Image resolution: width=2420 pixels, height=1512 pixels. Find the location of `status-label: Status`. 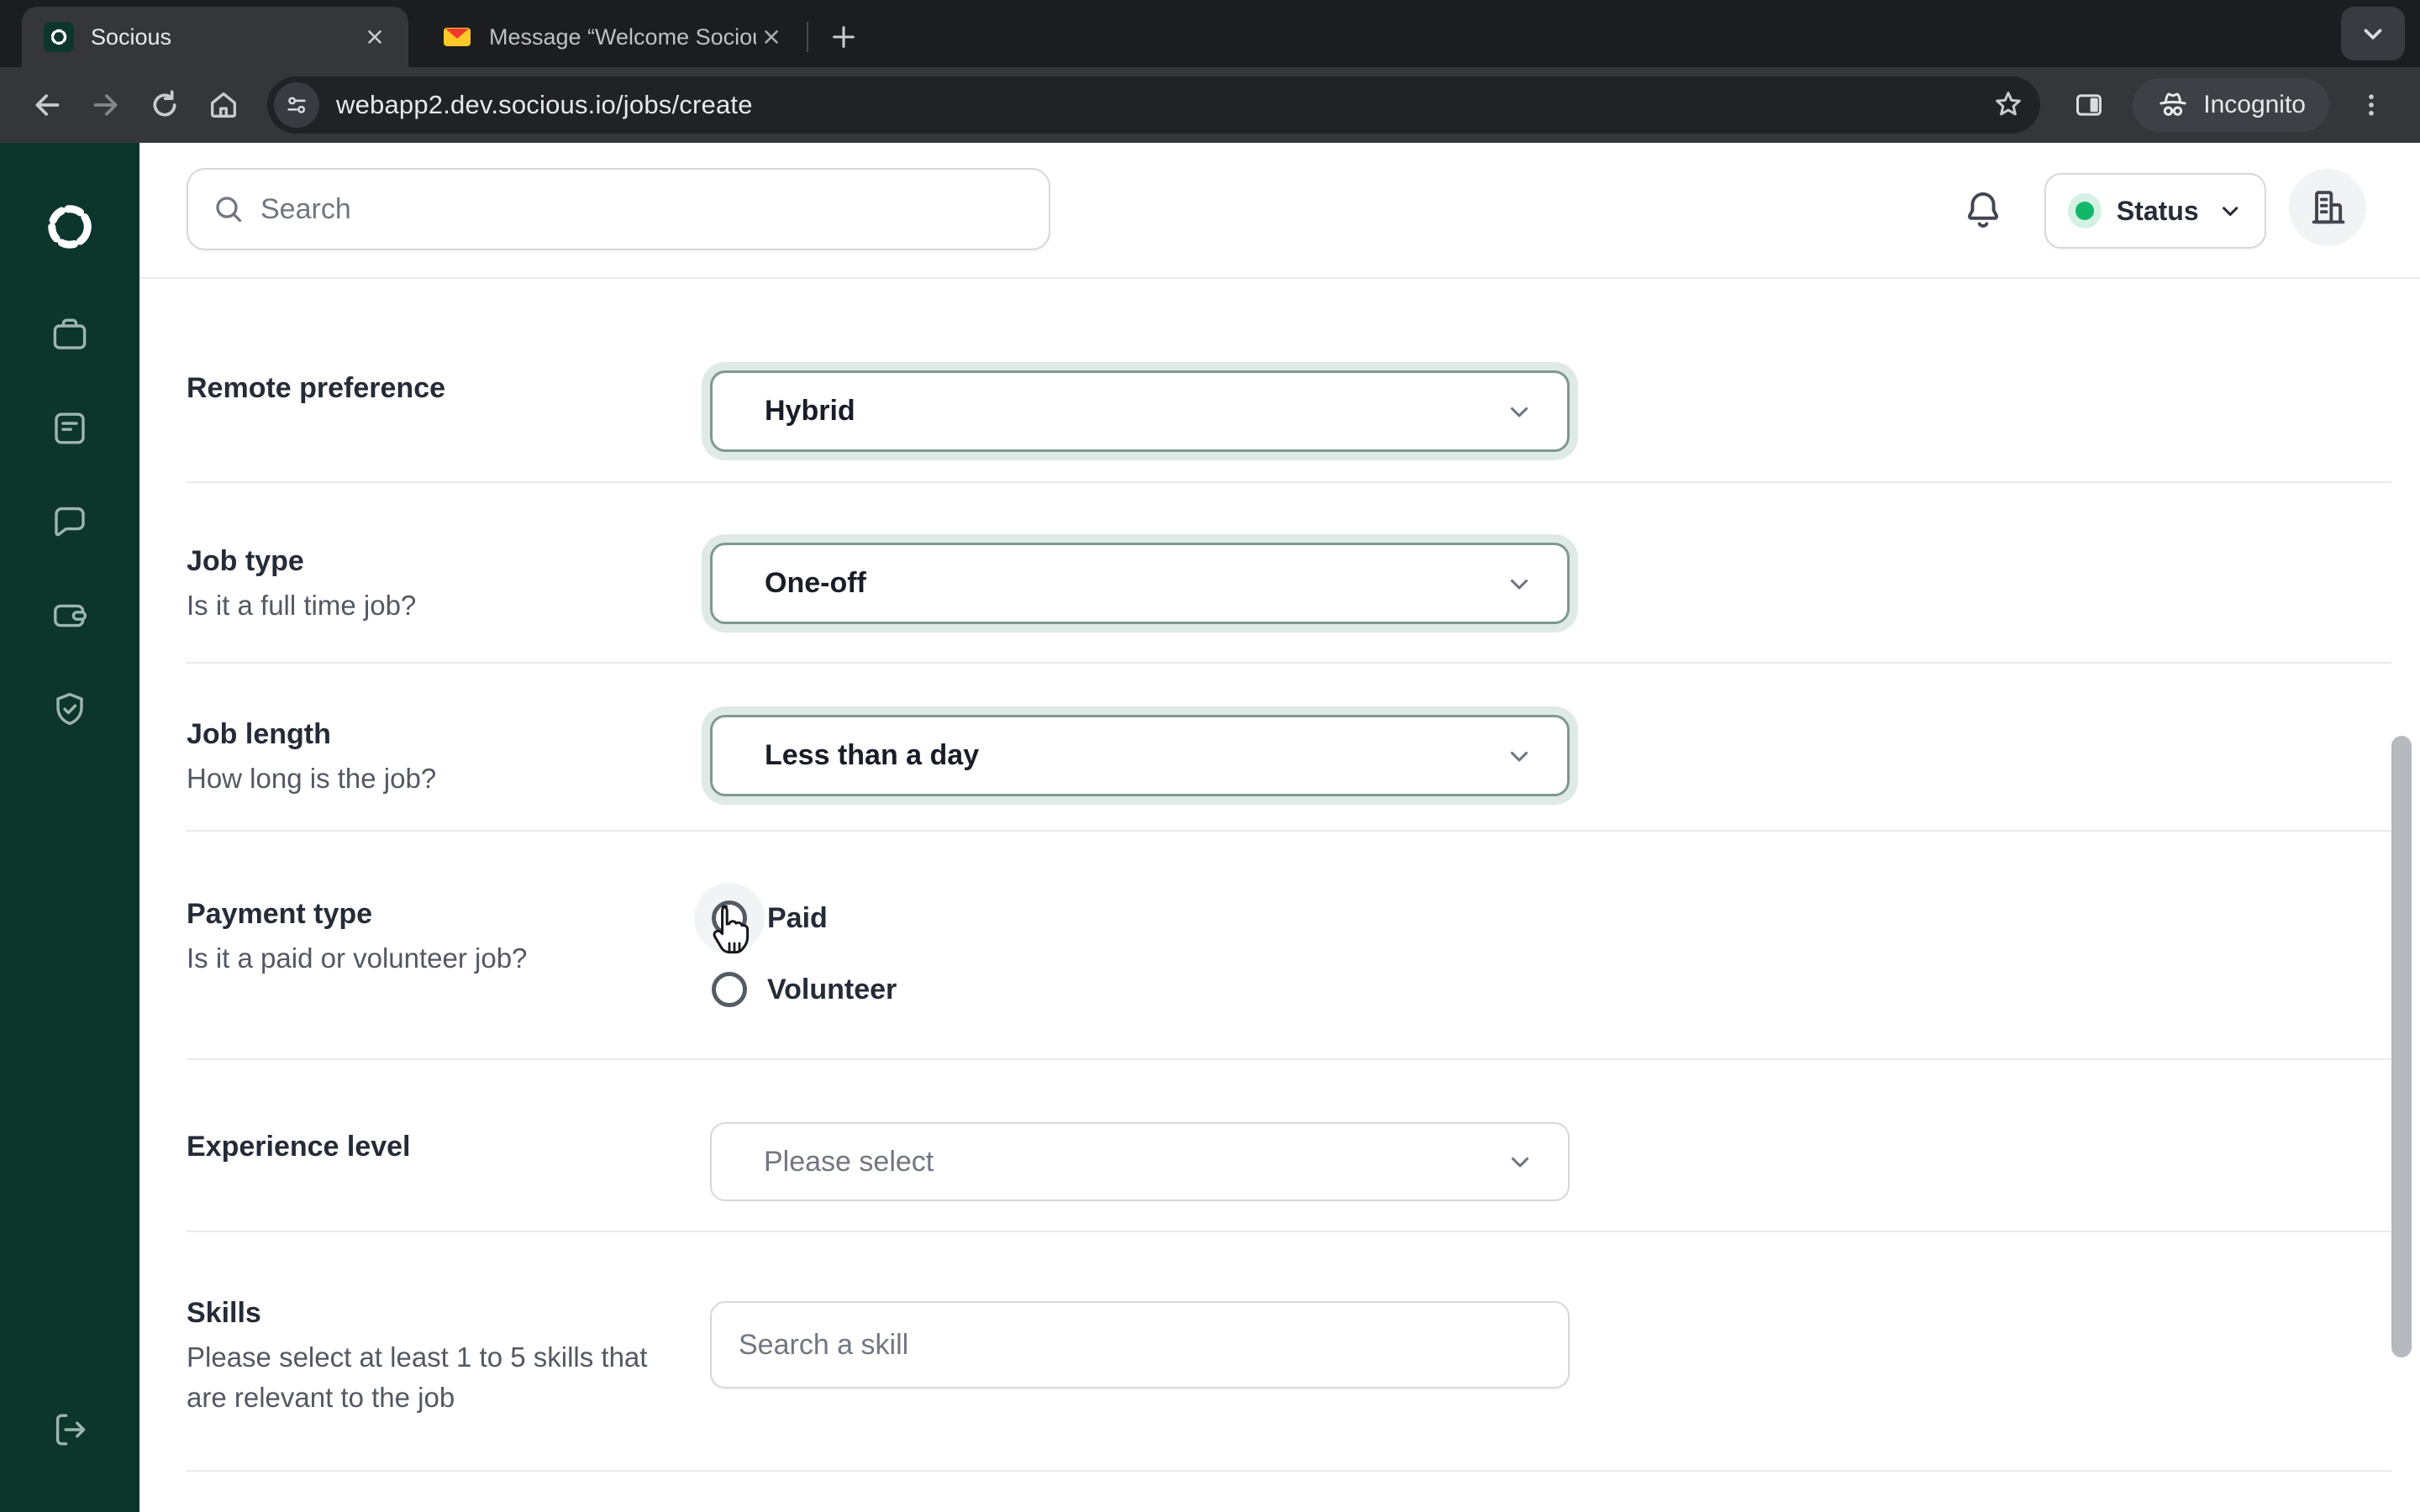

status-label: Status is located at coordinates (2157, 210).